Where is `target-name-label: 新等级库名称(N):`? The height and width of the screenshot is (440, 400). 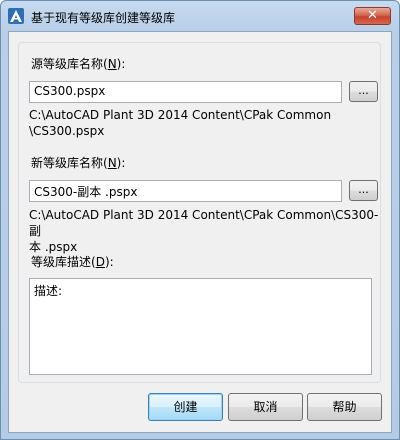
target-name-label: 新等级库名称(N): is located at coordinates (78, 163).